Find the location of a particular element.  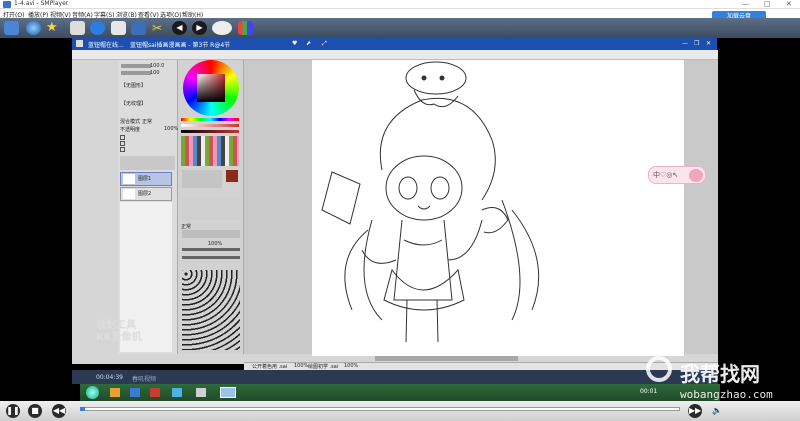

doc-tab-left: 公开着色用 .sai is located at coordinates (269, 366).